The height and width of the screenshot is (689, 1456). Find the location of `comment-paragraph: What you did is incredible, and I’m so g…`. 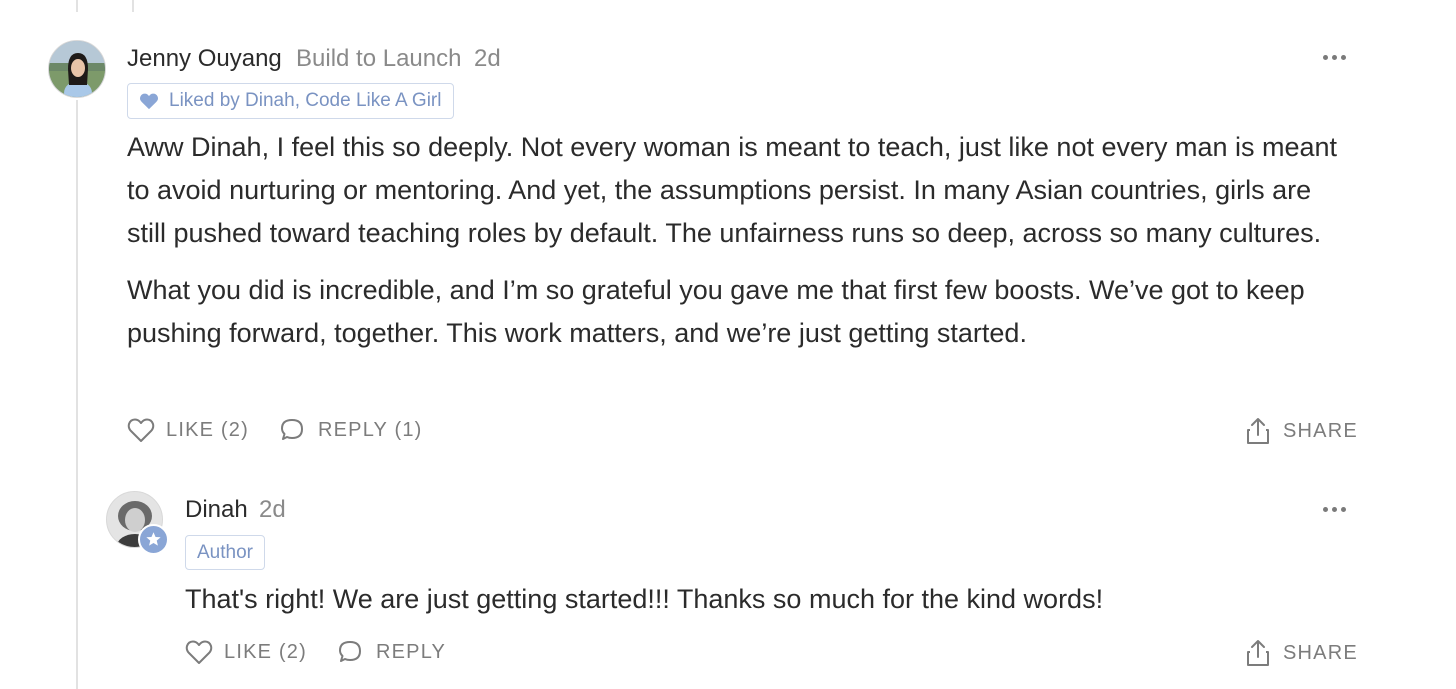

comment-paragraph: What you did is incredible, and I’m so g… is located at coordinates (716, 311).